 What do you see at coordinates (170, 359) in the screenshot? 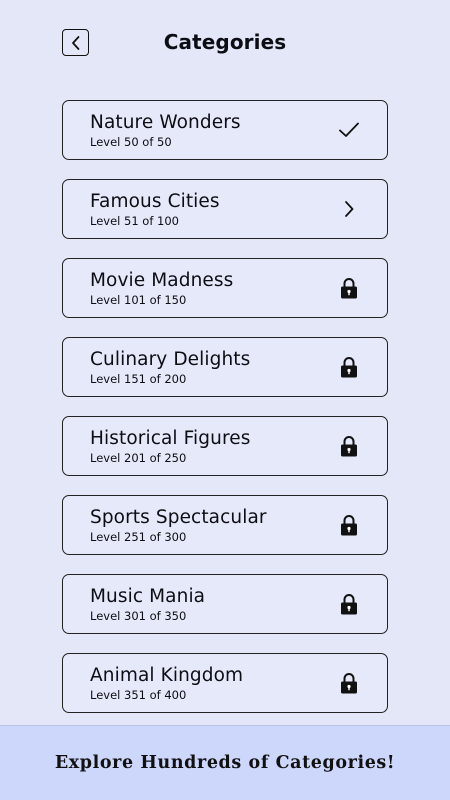
I see `category-title: Culinary Delights` at bounding box center [170, 359].